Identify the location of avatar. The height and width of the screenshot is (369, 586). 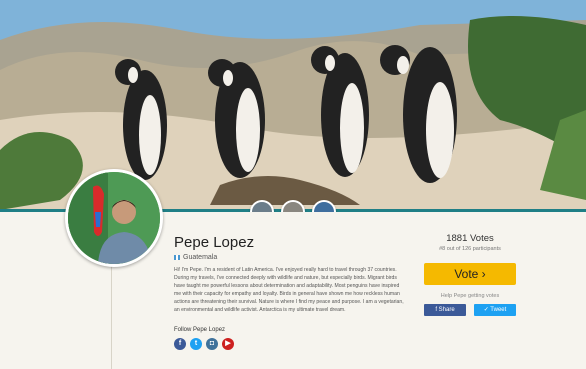
(114, 218).